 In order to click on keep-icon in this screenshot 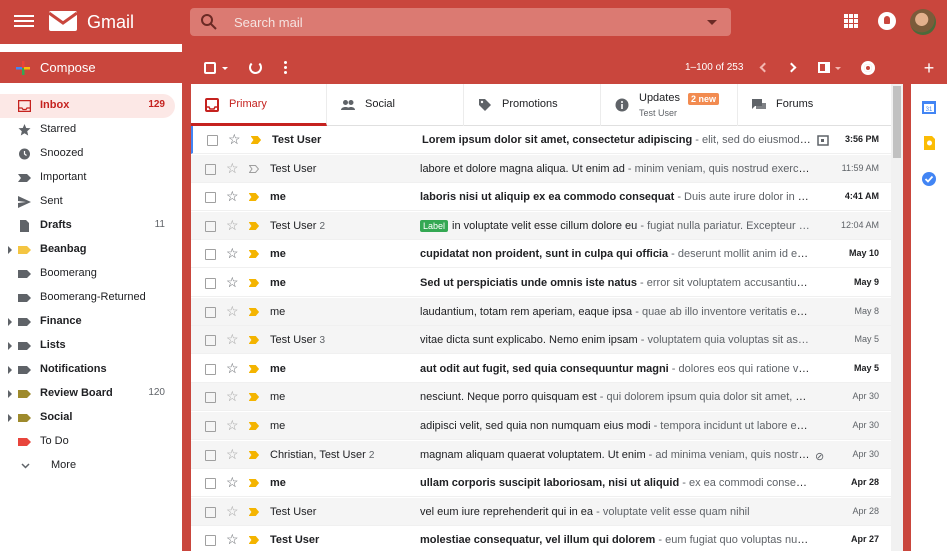, I will do `click(929, 143)`.